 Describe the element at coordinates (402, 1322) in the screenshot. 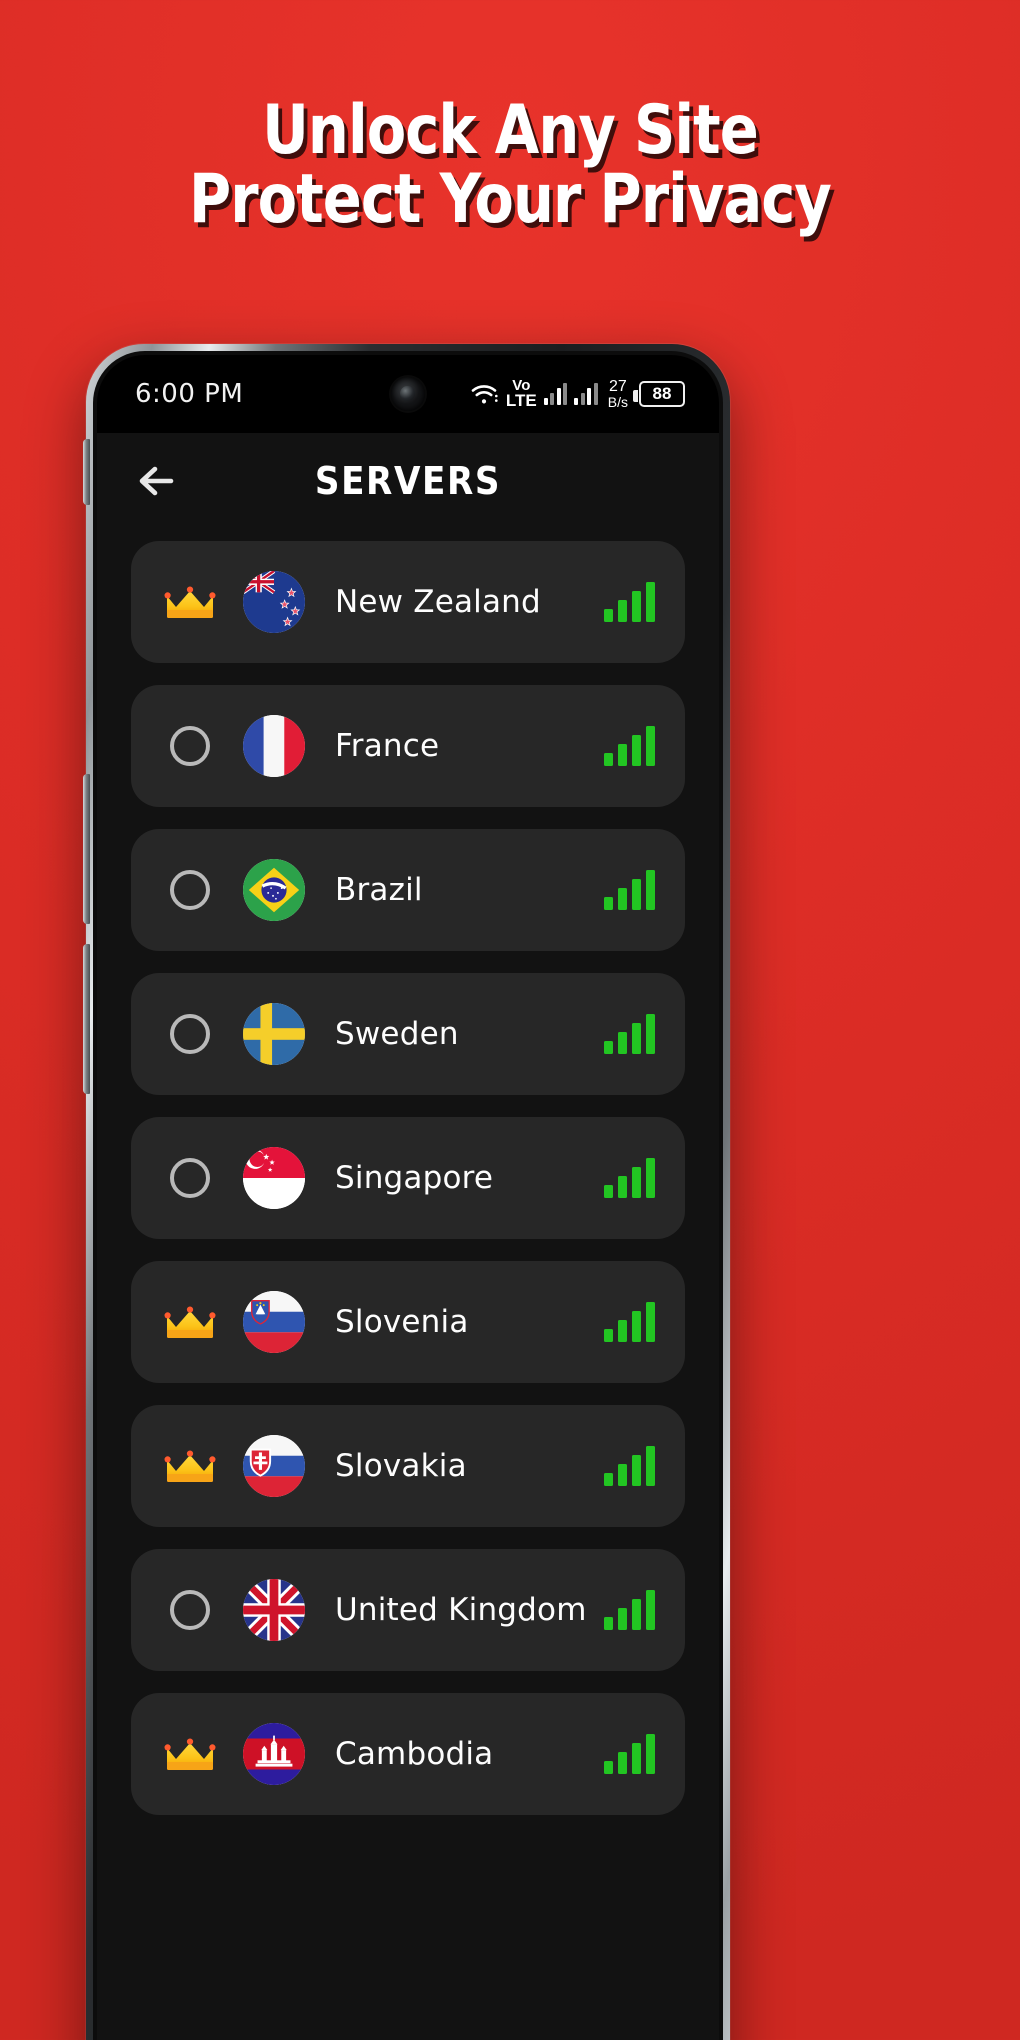

I see `country-name-label: Slovenia` at that location.